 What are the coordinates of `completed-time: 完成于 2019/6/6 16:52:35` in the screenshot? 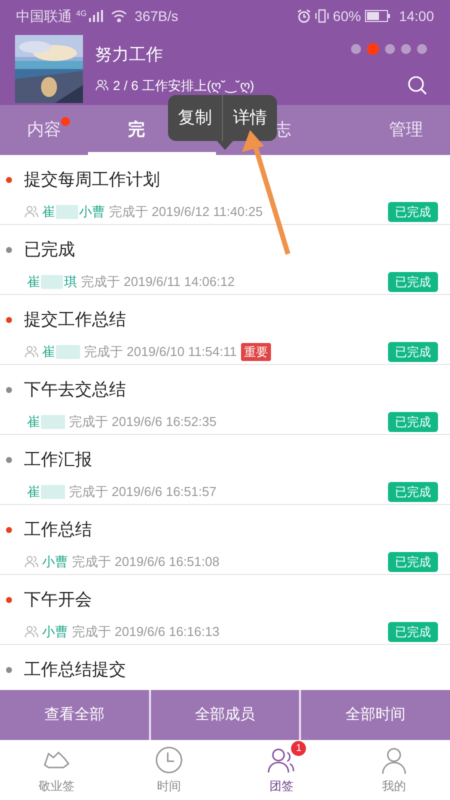 It's located at (142, 421).